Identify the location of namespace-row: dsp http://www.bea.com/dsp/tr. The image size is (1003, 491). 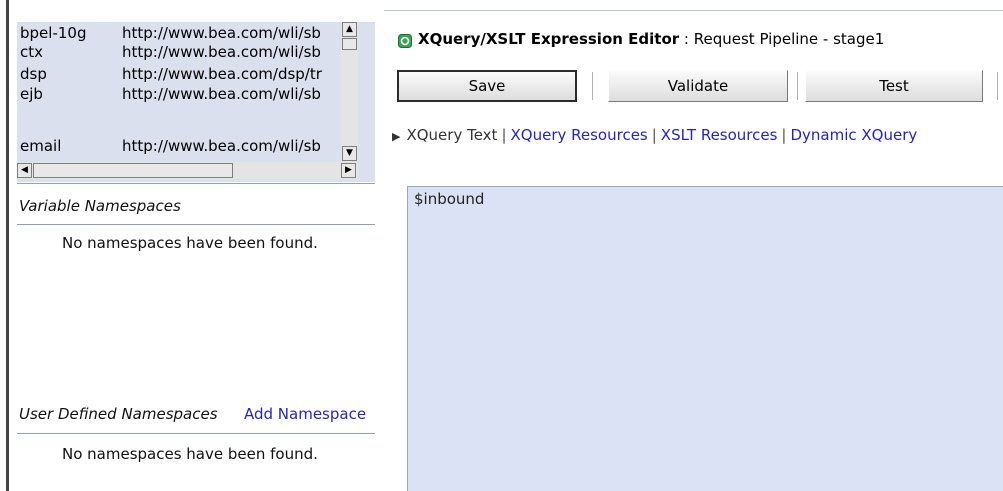
(187, 74).